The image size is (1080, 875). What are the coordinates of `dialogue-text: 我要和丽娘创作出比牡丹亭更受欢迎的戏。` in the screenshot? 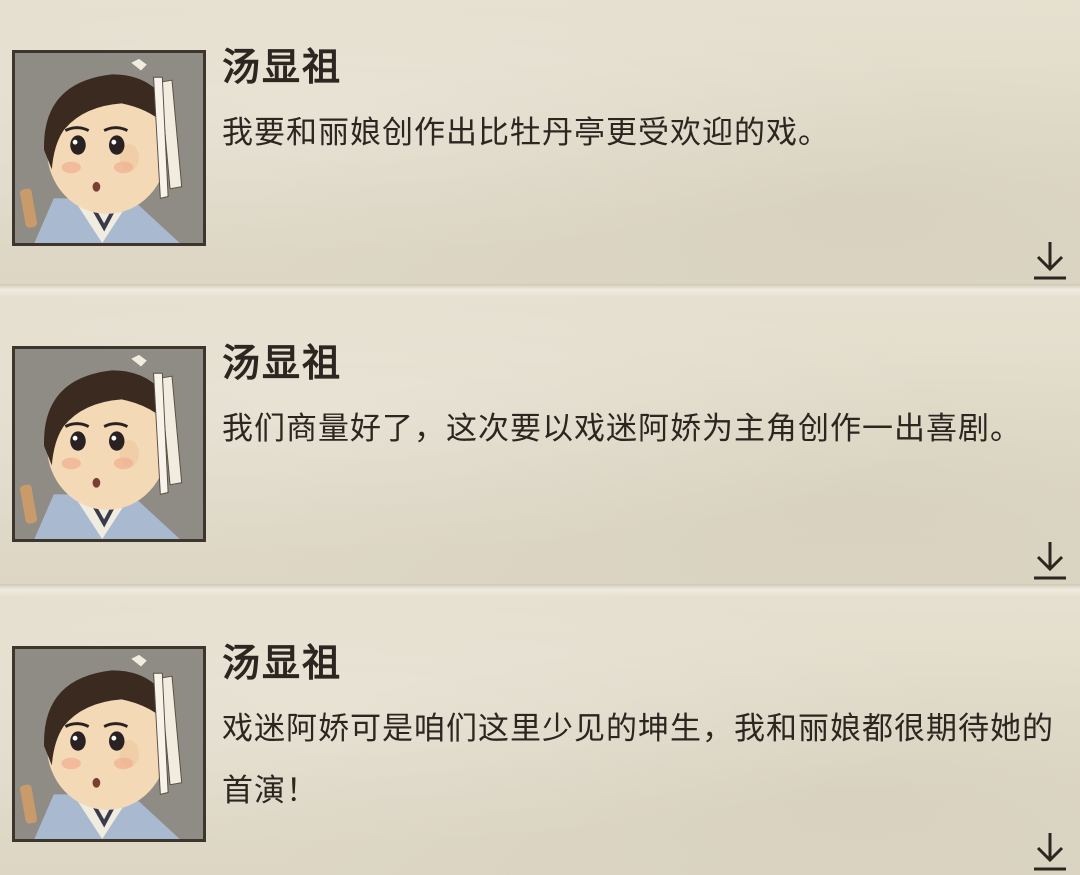 It's located at (526, 133).